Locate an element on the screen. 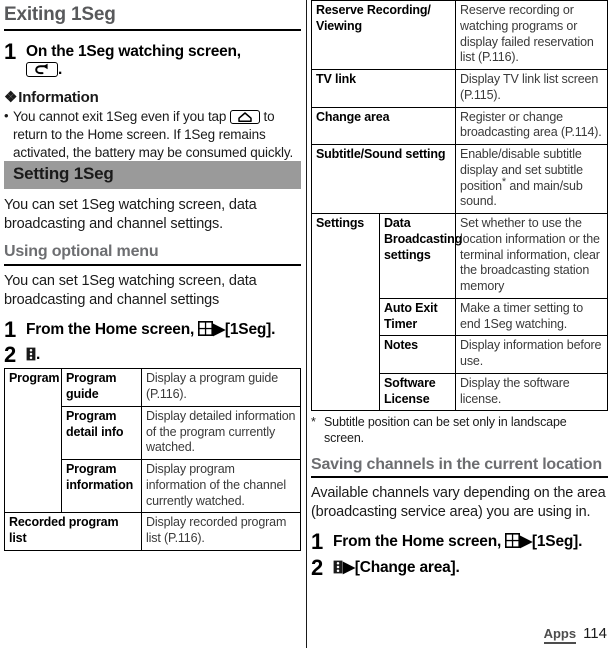 This screenshot has height=648, width=609. bullet-part1: You cannot exit 1Seg even if you tap is located at coordinates (120, 117).